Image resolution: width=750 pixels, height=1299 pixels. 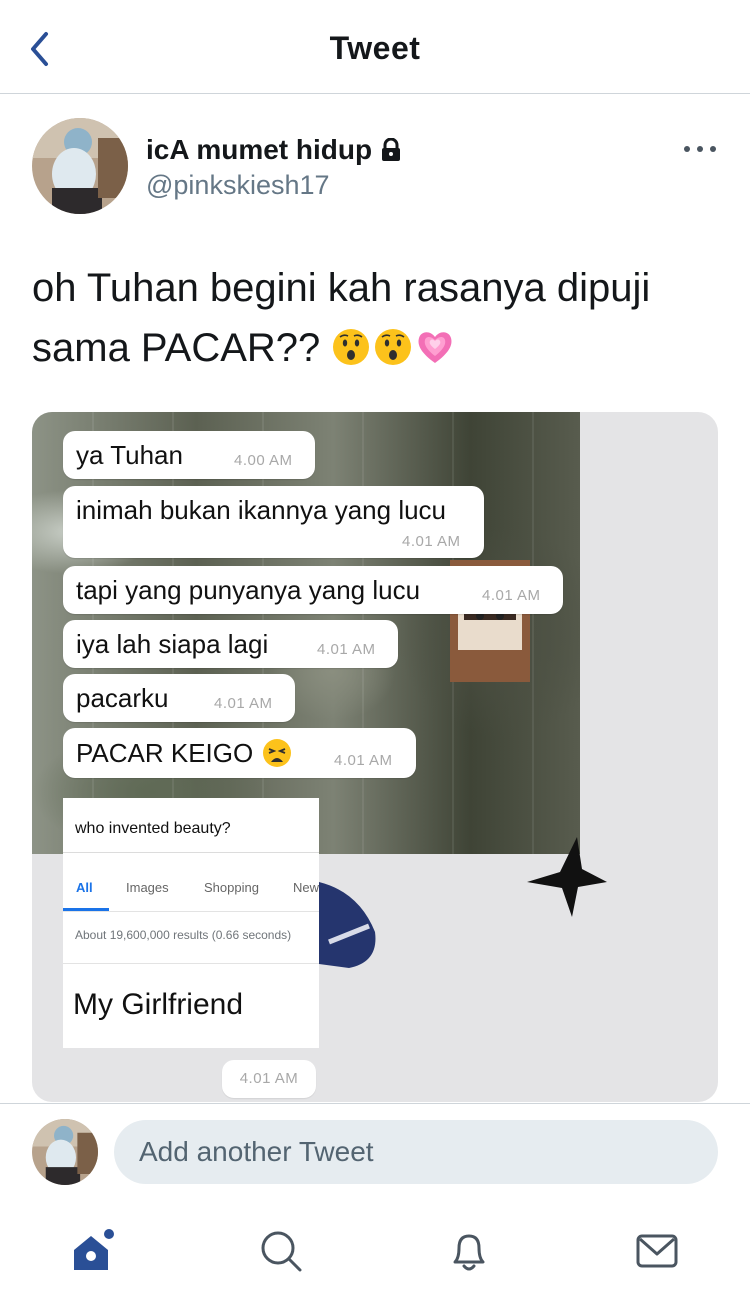 I want to click on chat-bubble: PACAR KEIGO 4.01 AM, so click(x=239, y=753).